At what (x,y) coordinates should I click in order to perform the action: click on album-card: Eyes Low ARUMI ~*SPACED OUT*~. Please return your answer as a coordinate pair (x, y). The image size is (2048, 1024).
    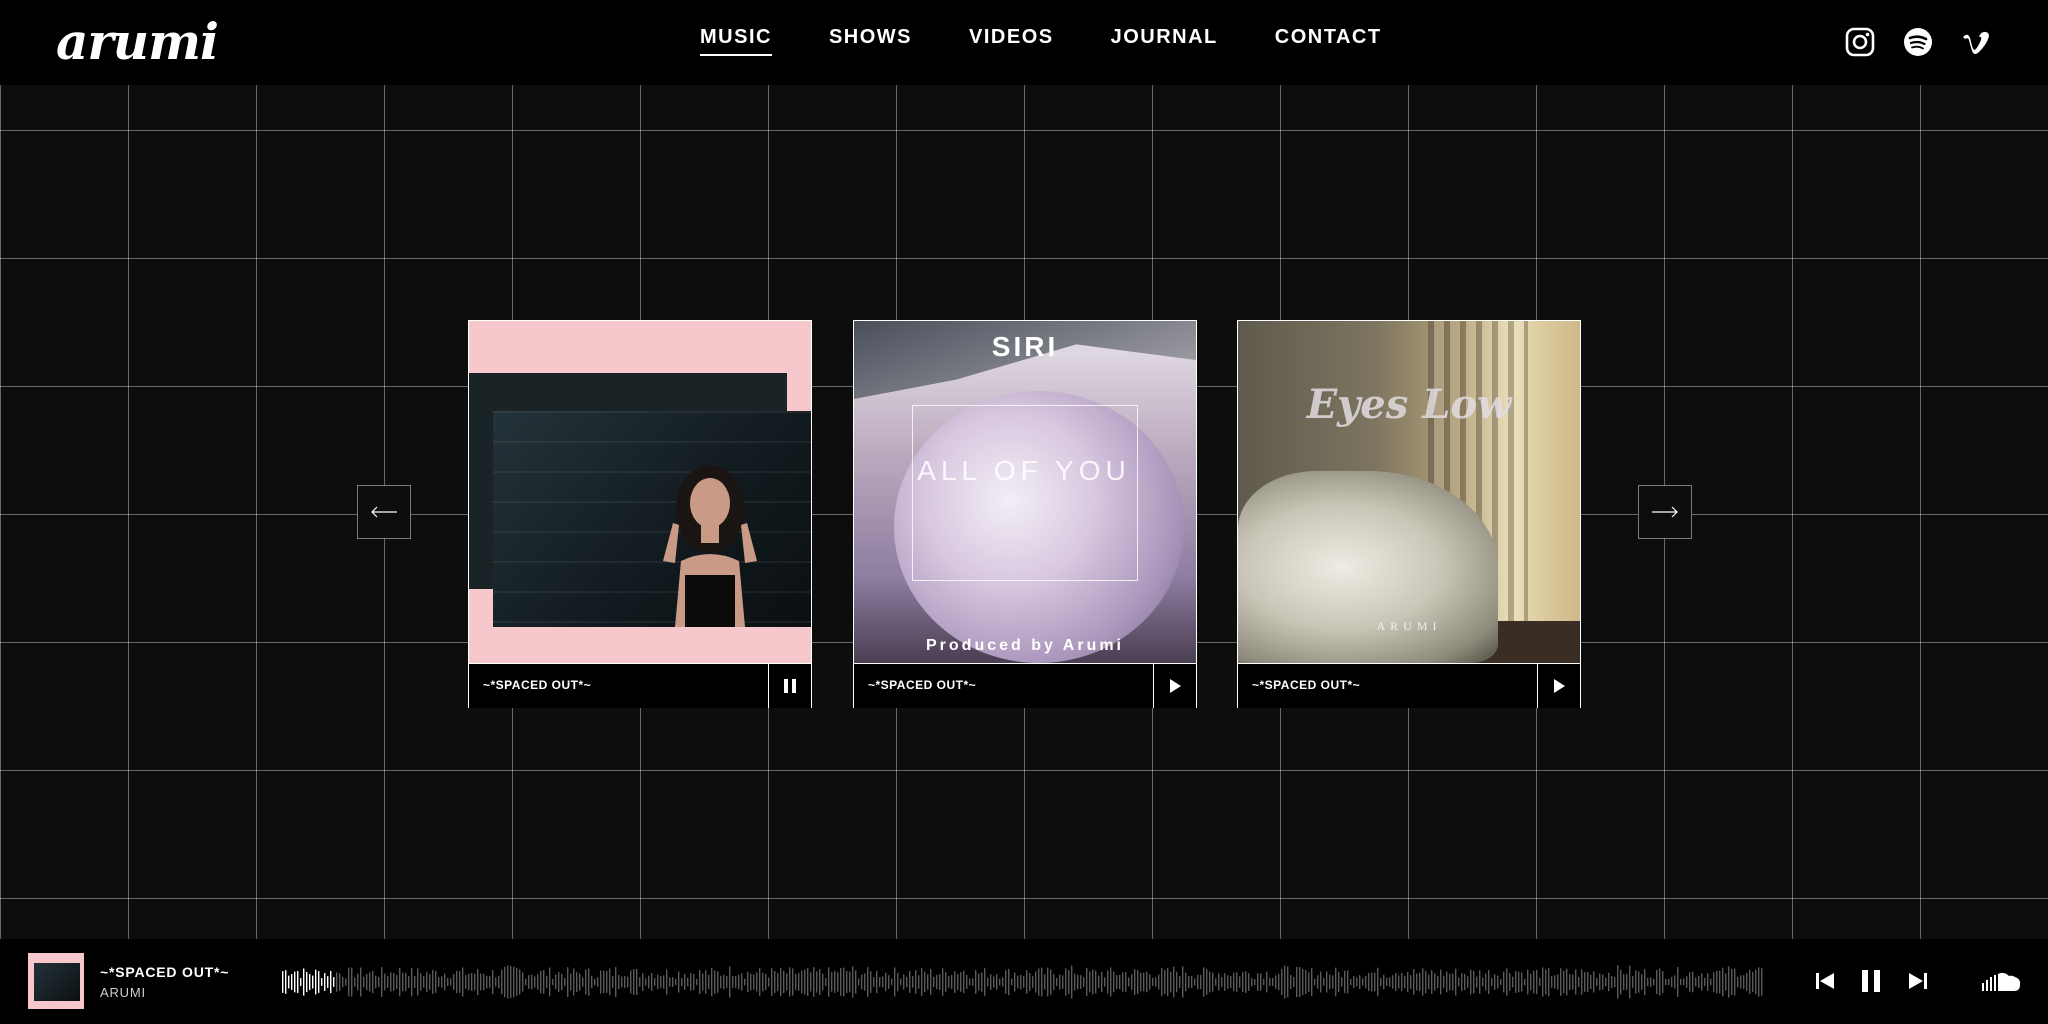
    Looking at the image, I should click on (1409, 514).